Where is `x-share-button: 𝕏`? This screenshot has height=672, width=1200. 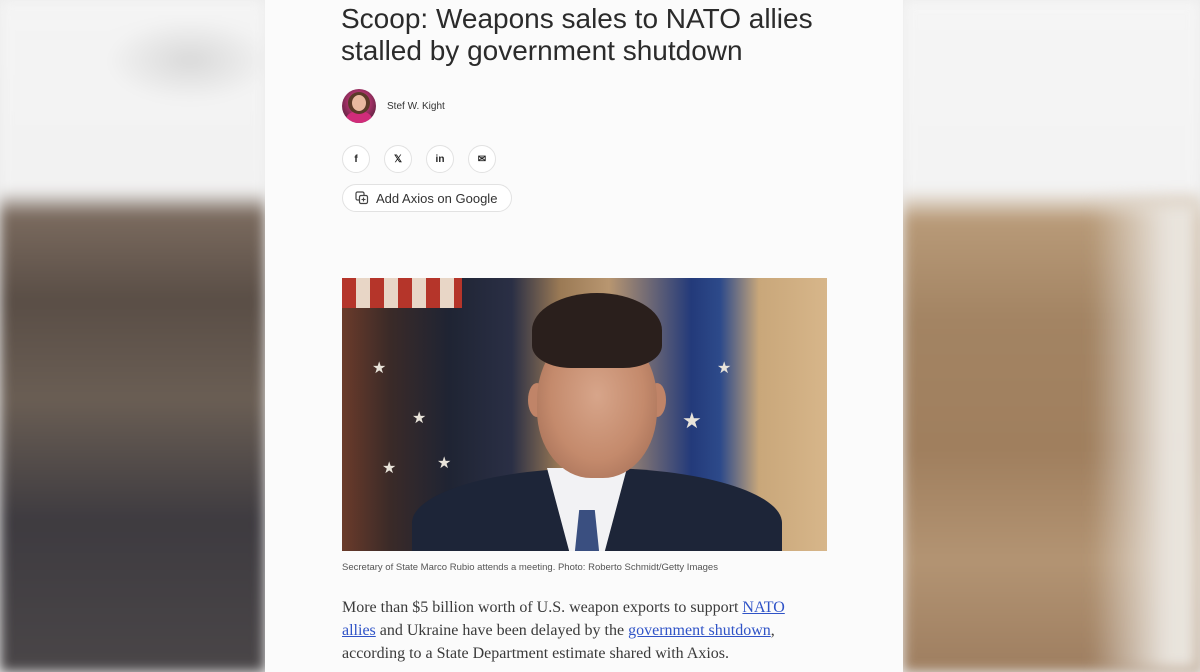
x-share-button: 𝕏 is located at coordinates (398, 159).